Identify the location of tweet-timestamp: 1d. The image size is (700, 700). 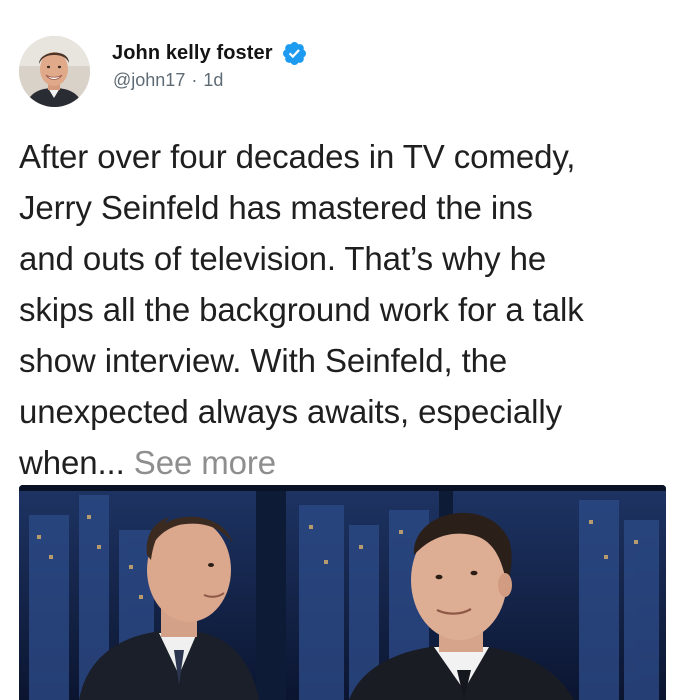
(213, 80).